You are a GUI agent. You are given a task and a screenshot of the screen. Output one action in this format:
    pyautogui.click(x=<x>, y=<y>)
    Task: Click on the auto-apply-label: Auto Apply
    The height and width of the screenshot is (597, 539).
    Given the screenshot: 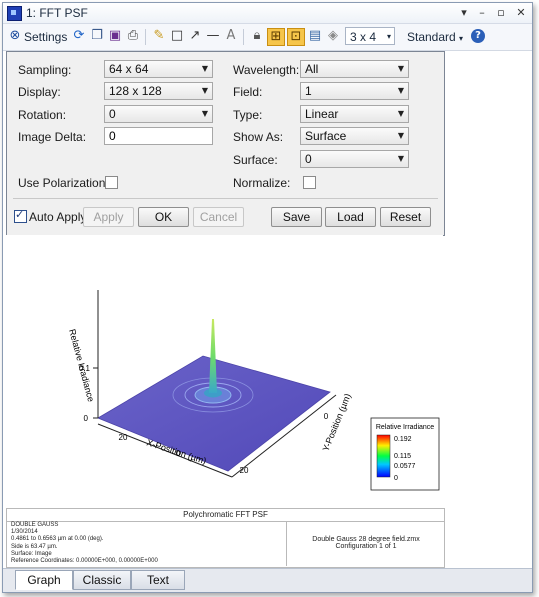 What is the action you would take?
    pyautogui.click(x=58, y=217)
    